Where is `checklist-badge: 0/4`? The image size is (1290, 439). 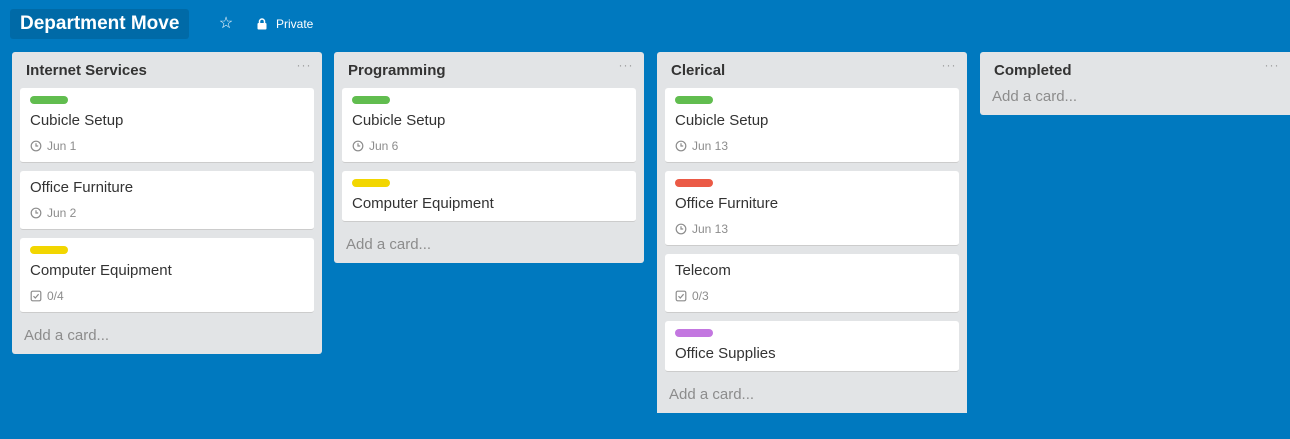 checklist-badge: 0/4 is located at coordinates (167, 296).